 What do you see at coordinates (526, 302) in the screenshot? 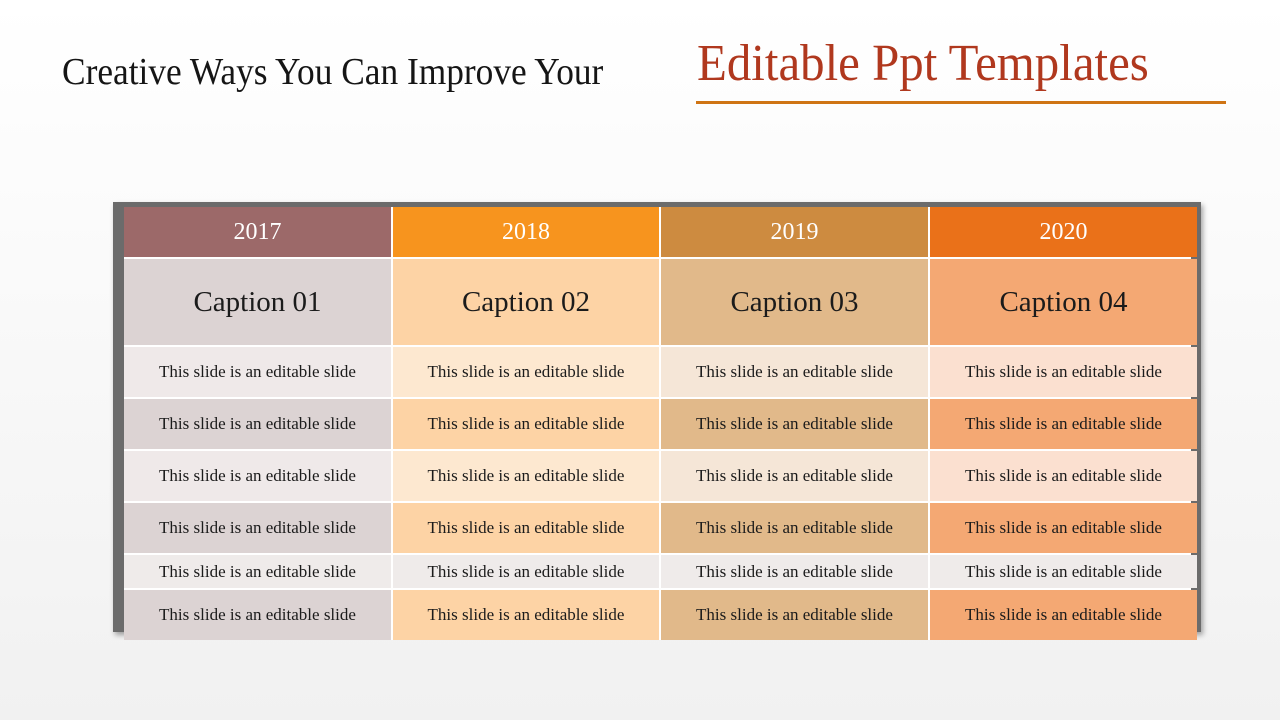
I see `caption-cell: Caption 02` at bounding box center [526, 302].